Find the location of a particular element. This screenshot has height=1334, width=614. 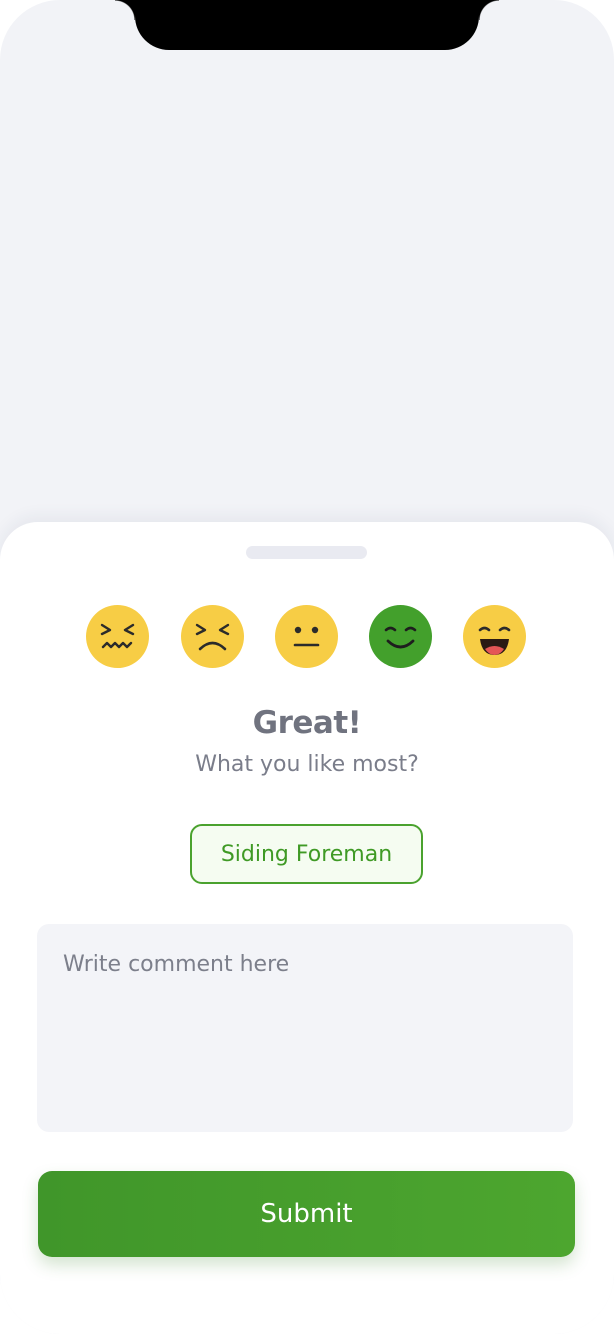

rating-title: Great! is located at coordinates (307, 723).